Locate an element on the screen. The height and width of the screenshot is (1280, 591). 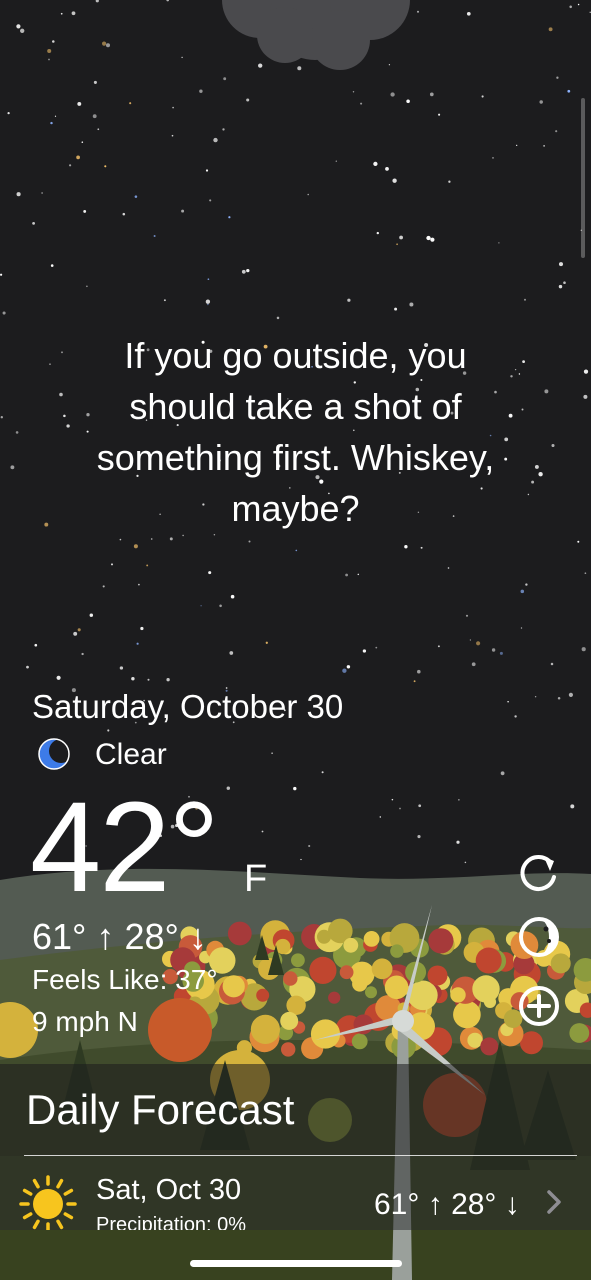
add-icon is located at coordinates (539, 1006).